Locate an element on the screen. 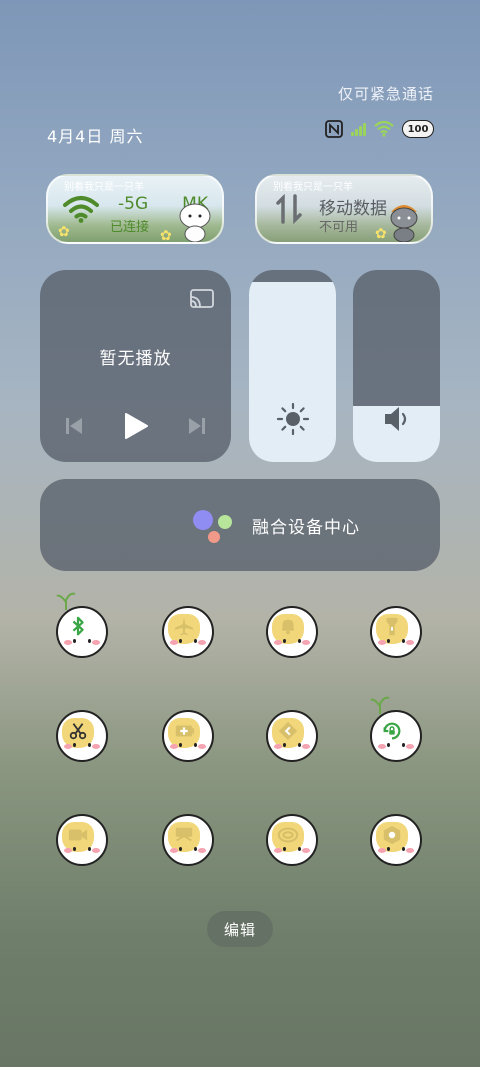  battery-saver-toggle is located at coordinates (188, 738).